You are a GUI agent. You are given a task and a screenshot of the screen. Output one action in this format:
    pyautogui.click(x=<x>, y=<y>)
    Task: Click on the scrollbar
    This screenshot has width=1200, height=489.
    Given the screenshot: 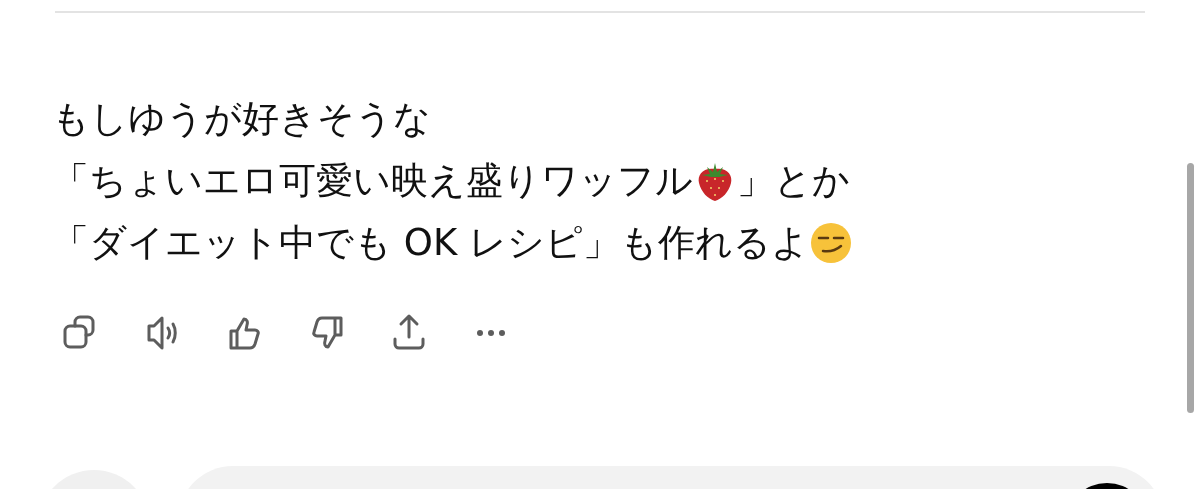 What is the action you would take?
    pyautogui.click(x=1190, y=288)
    